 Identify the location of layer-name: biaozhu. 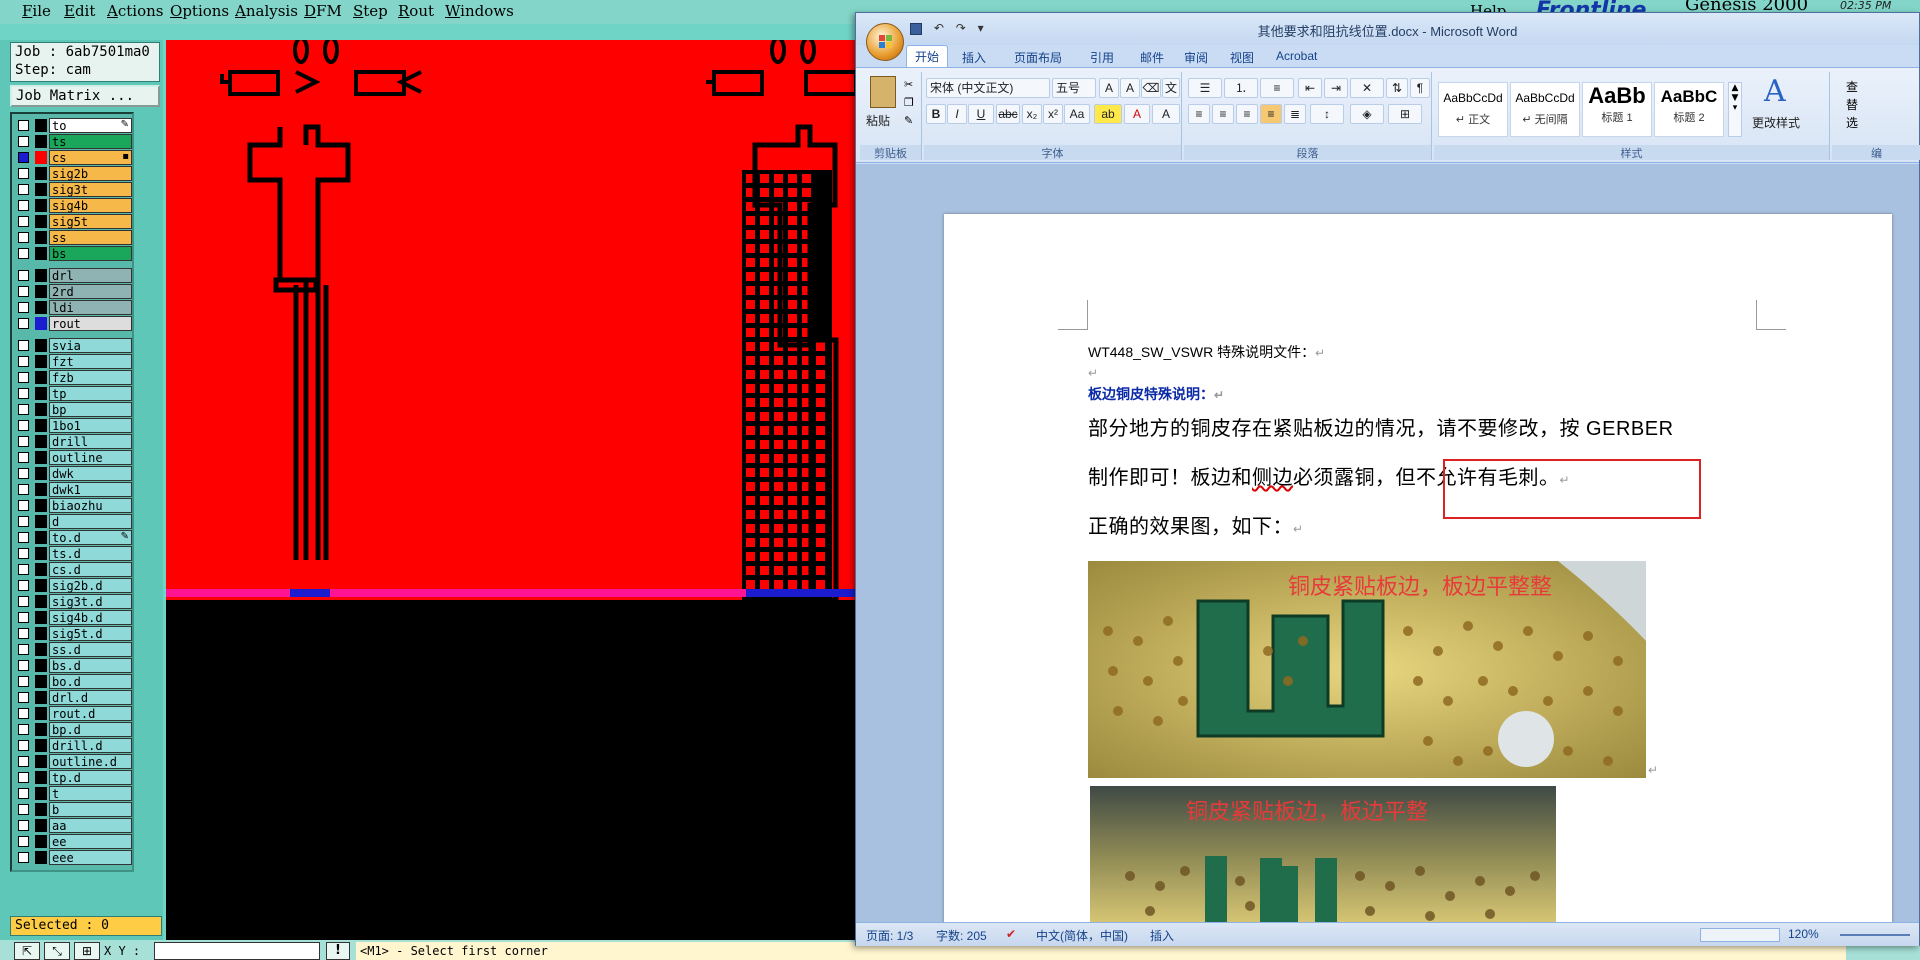
(90, 505).